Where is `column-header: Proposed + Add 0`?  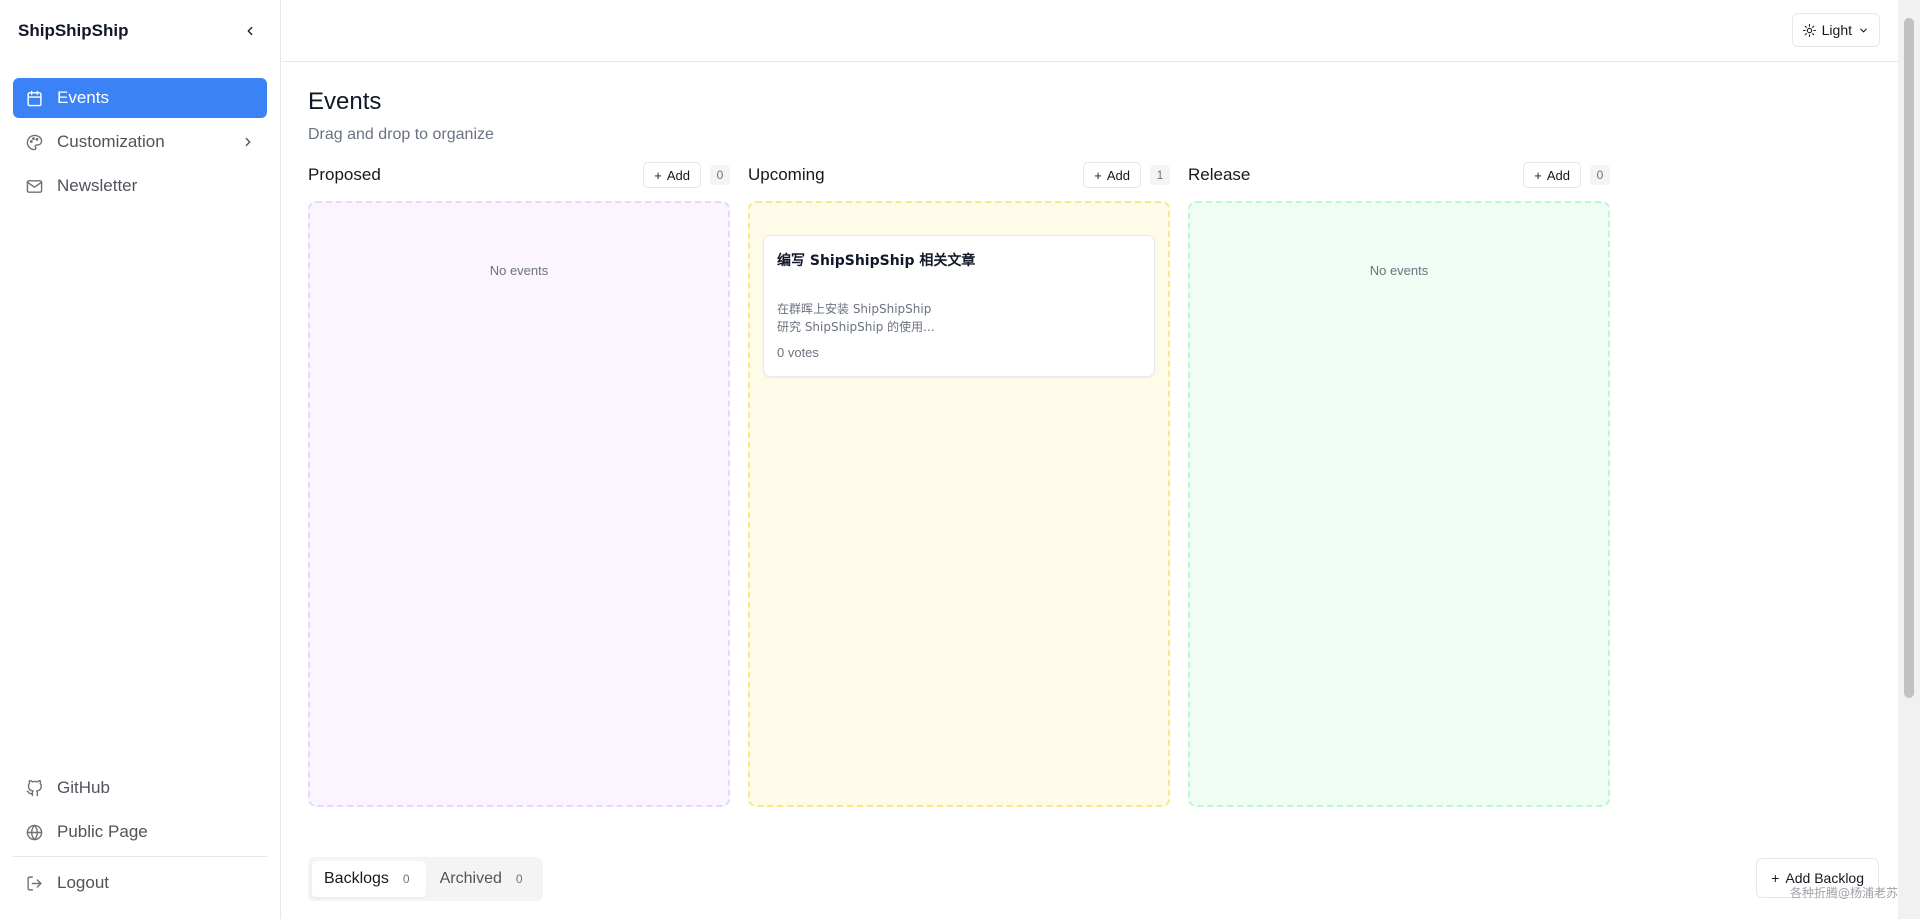 column-header: Proposed + Add 0 is located at coordinates (519, 175).